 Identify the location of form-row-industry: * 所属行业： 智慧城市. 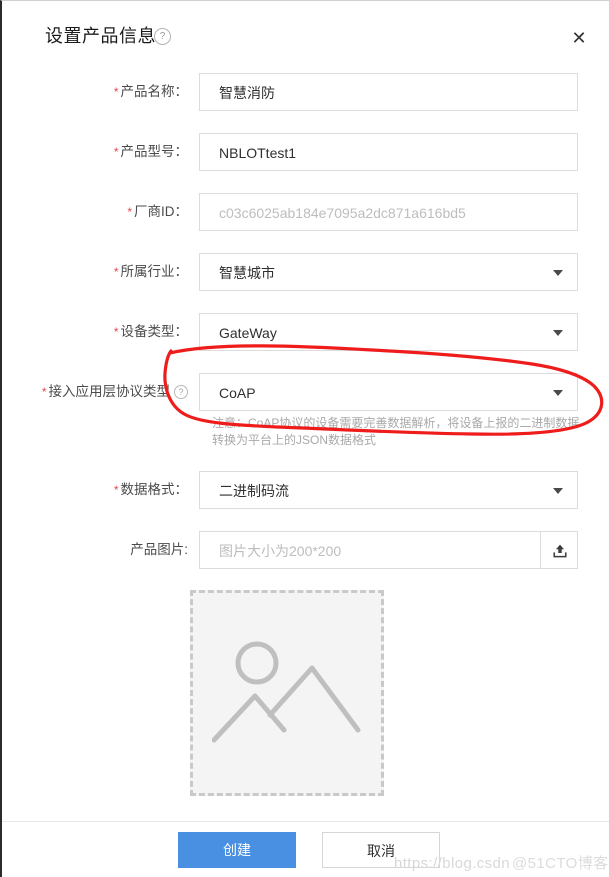
(305, 272).